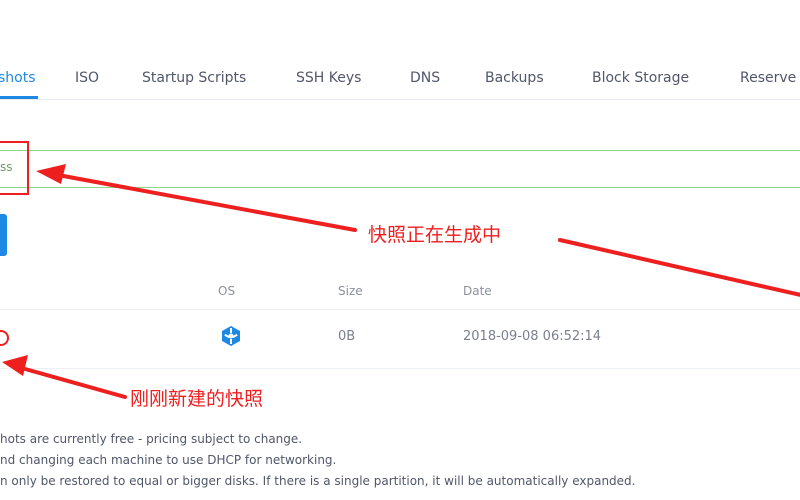 This screenshot has height=500, width=800. I want to click on row-divider, so click(400, 368).